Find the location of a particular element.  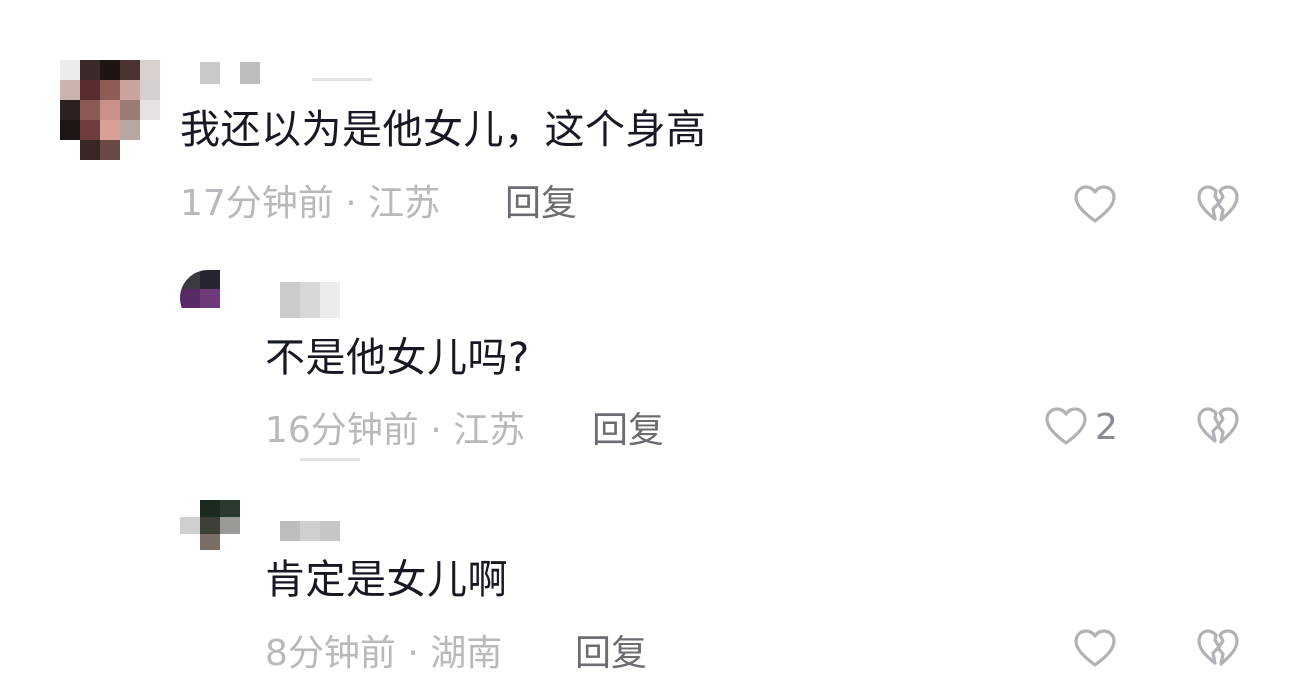

comment-text: 我还以为是他女儿，这个身高 is located at coordinates (443, 130).